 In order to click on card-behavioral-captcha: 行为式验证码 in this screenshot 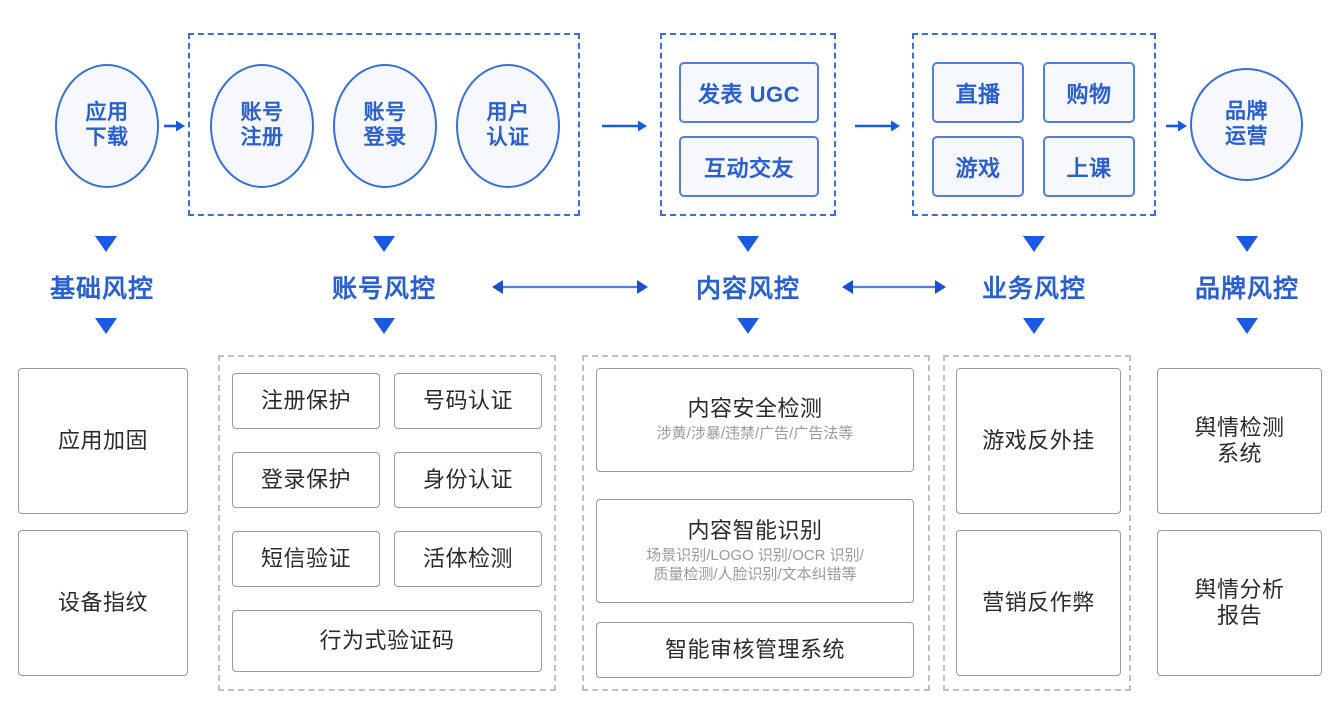, I will do `click(387, 641)`.